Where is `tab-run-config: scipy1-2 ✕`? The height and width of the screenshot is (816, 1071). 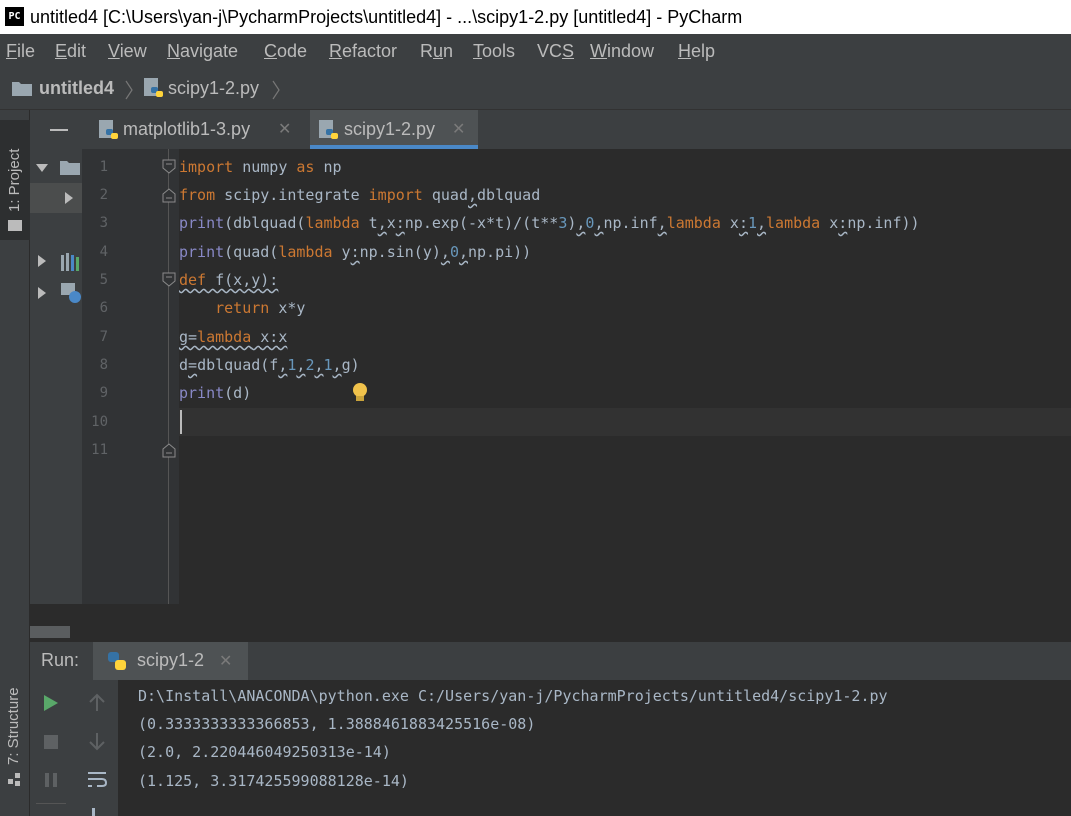 tab-run-config: scipy1-2 ✕ is located at coordinates (170, 661).